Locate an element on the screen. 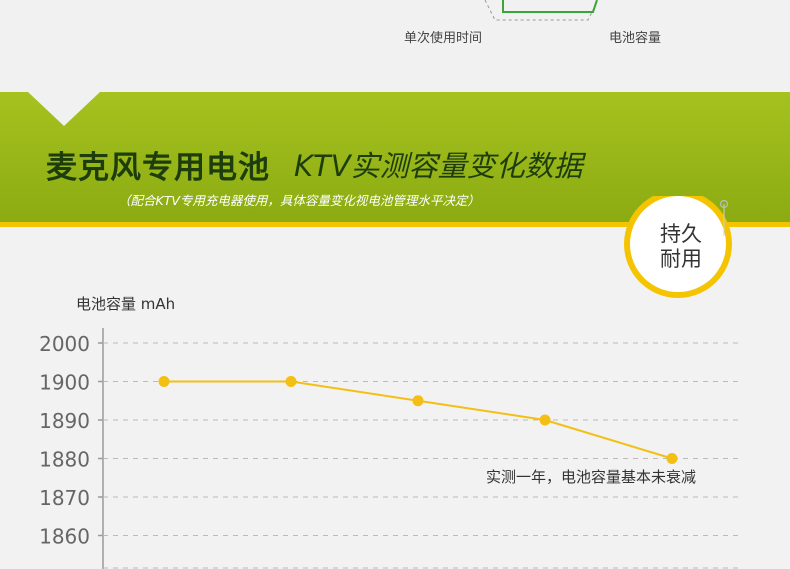 Image resolution: width=790 pixels, height=569 pixels. chart-annotation: 实测一年，电池容量基本未衰减 is located at coordinates (591, 477).